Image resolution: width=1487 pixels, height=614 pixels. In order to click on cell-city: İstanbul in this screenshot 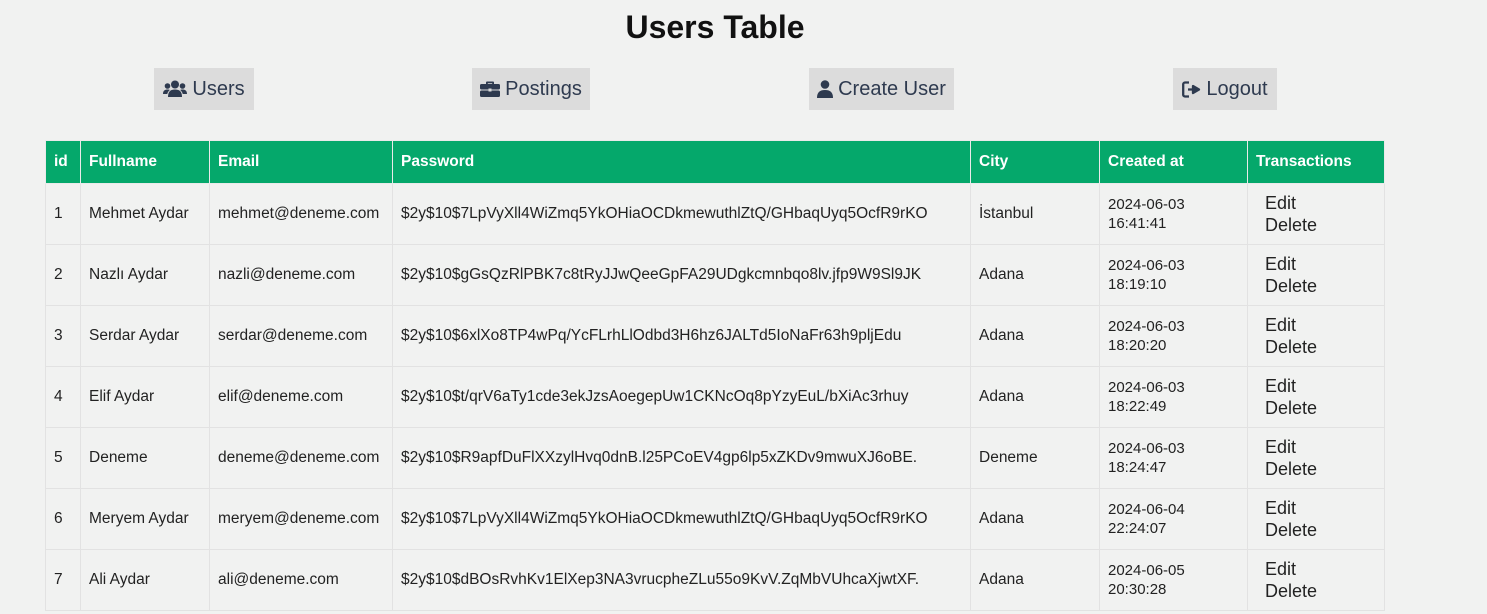, I will do `click(1035, 214)`.